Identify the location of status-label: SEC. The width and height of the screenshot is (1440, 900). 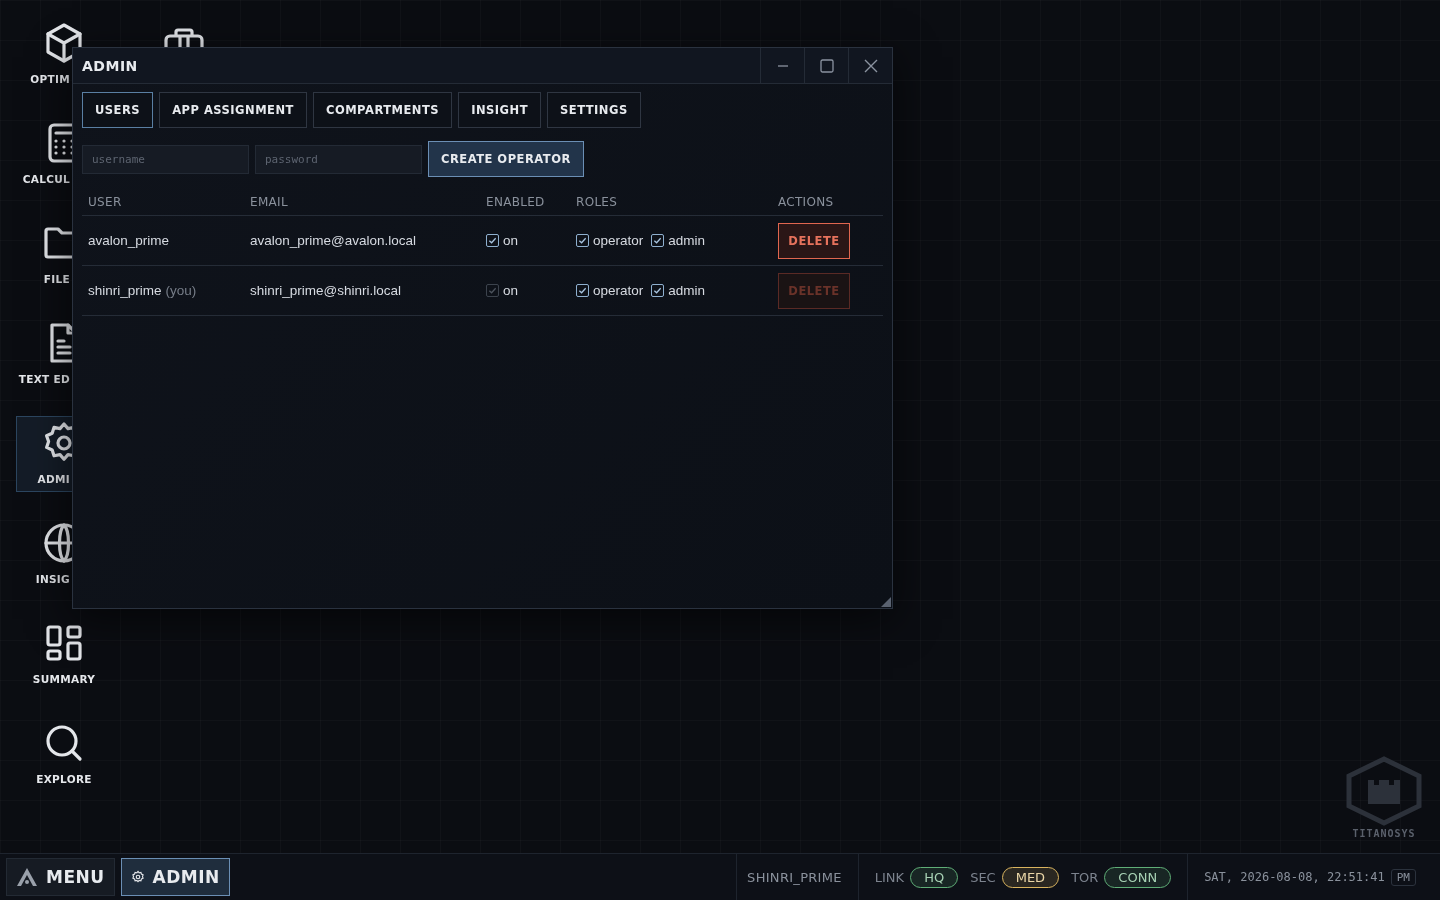
(983, 877).